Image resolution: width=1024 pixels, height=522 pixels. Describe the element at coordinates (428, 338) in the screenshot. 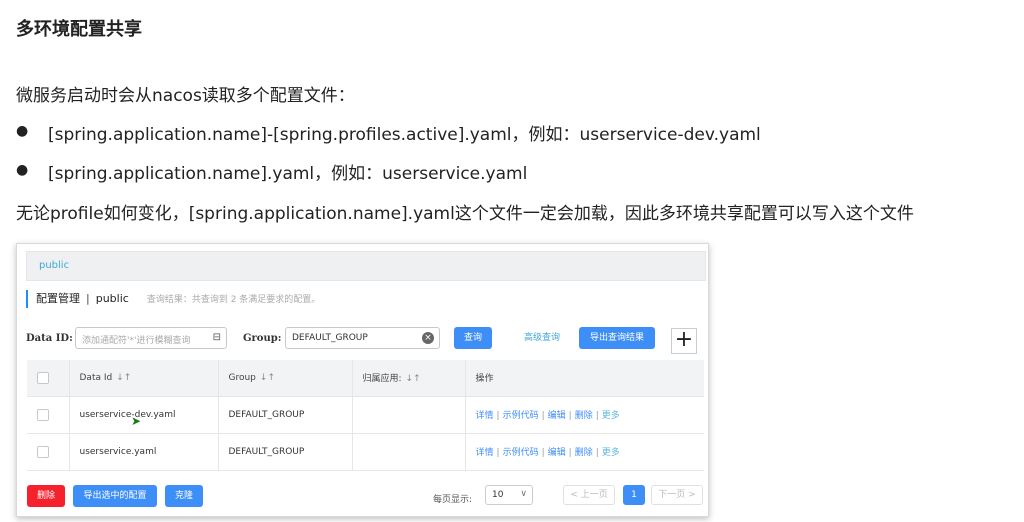

I see `clear-icon: ×` at that location.